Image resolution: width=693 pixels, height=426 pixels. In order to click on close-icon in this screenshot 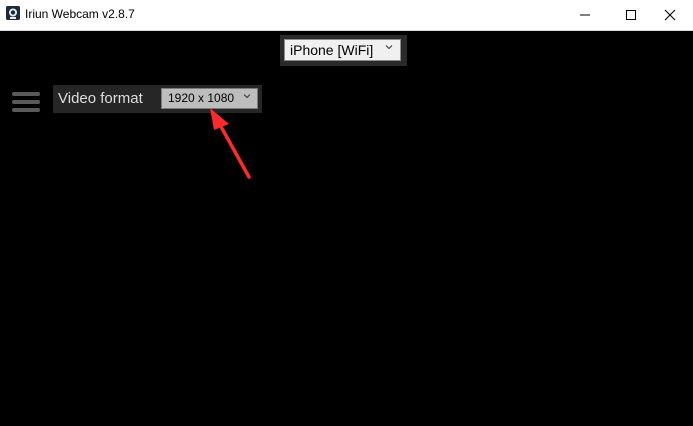, I will do `click(670, 15)`.